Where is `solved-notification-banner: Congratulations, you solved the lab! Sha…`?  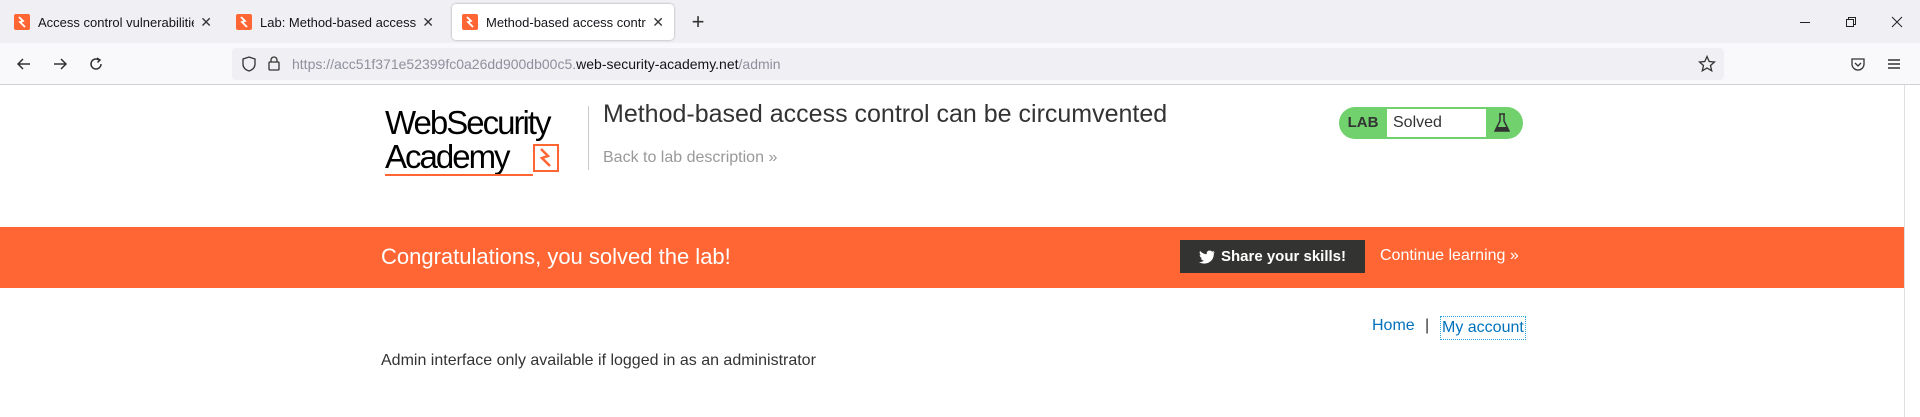
solved-notification-banner: Congratulations, you solved the lab! Sha… is located at coordinates (952, 257).